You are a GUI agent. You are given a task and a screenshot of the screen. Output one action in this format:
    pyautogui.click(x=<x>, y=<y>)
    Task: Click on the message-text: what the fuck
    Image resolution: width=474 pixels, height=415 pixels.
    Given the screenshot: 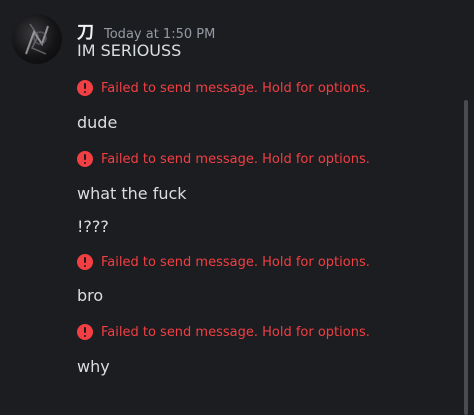 What is the action you would take?
    pyautogui.click(x=132, y=194)
    